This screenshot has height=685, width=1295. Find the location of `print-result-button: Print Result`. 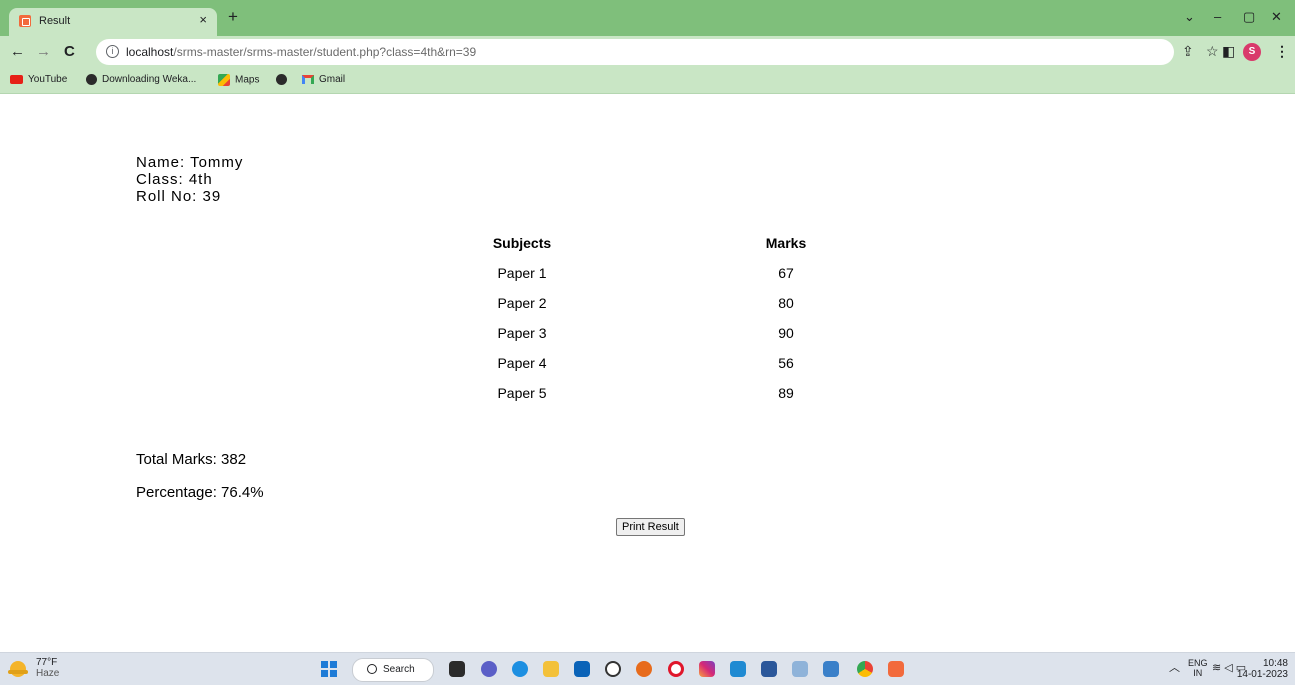

print-result-button: Print Result is located at coordinates (650, 527).